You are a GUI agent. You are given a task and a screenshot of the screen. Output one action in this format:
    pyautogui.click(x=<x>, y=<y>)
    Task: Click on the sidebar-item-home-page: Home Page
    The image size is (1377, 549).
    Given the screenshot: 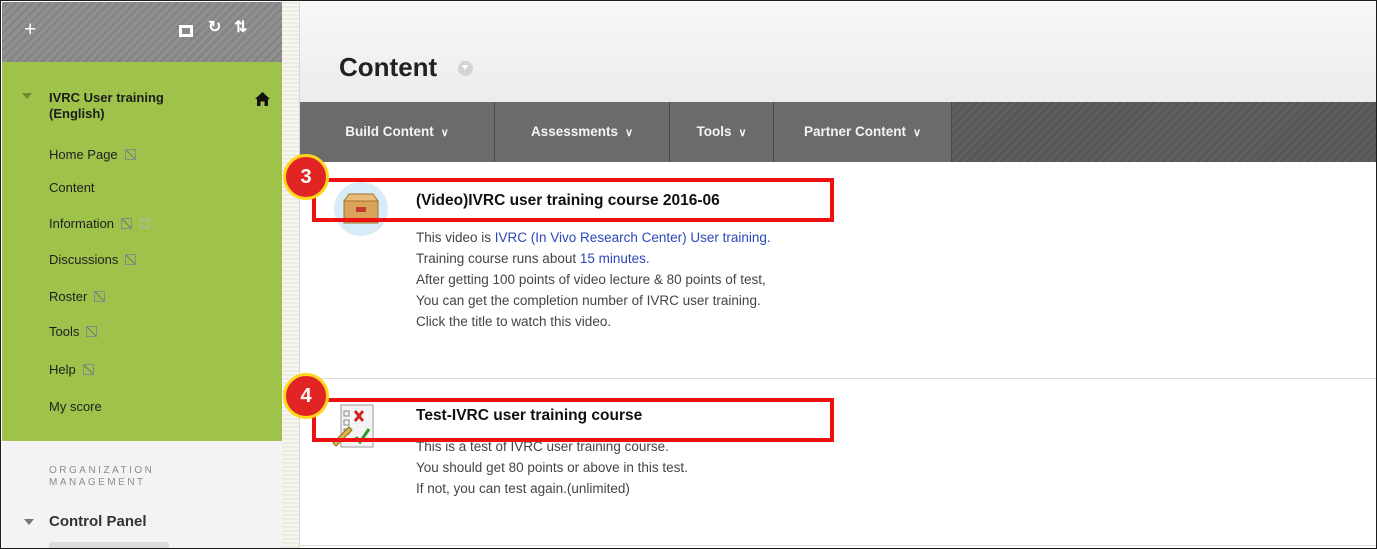 What is the action you would take?
    pyautogui.click(x=92, y=154)
    